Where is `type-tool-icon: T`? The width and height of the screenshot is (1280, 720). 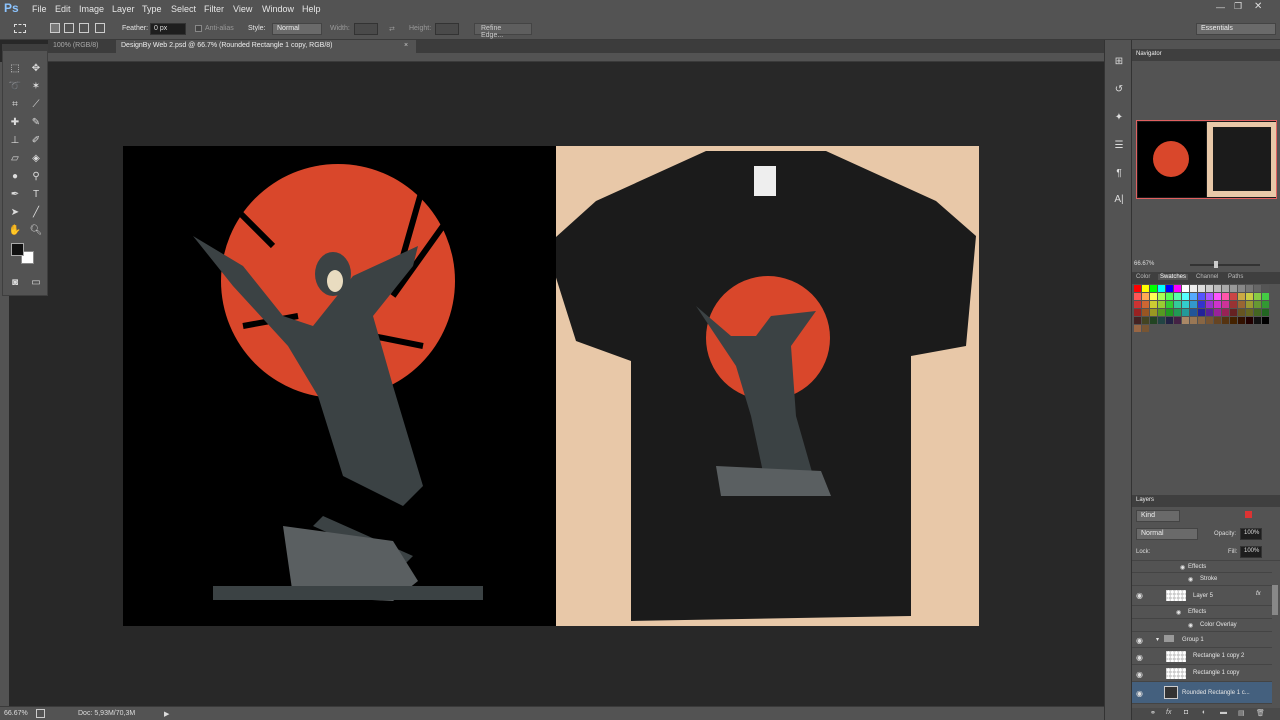
type-tool-icon: T is located at coordinates (36, 195).